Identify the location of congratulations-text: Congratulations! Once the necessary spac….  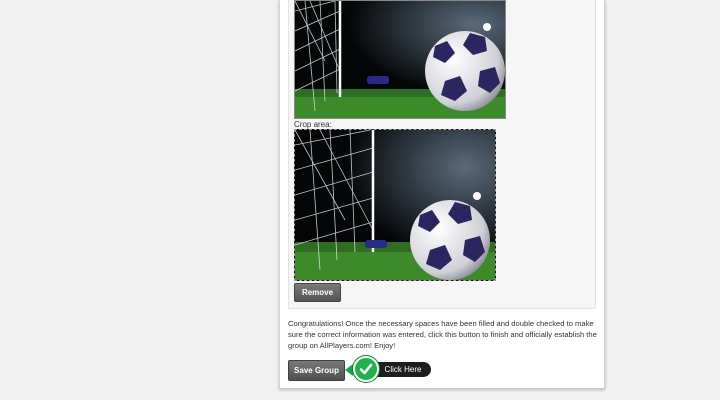
(442, 334).